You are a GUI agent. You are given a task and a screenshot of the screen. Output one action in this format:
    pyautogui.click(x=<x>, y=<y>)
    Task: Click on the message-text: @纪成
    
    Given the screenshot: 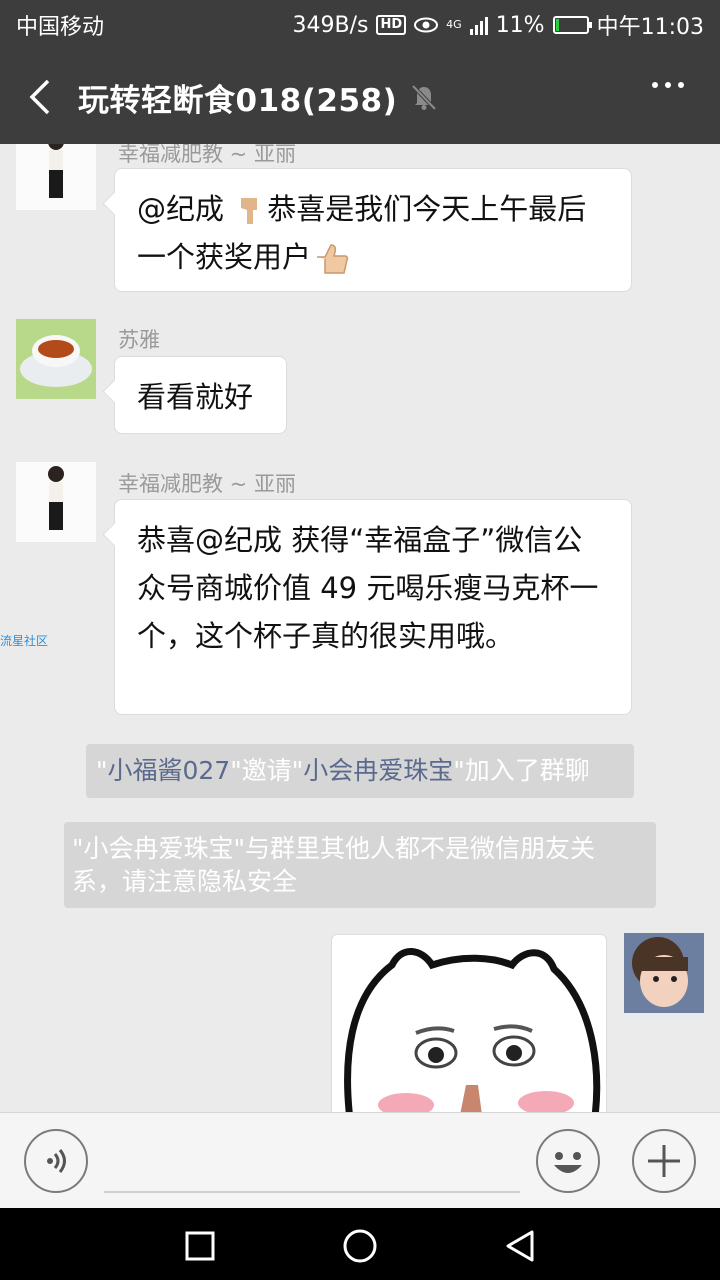 What is the action you would take?
    pyautogui.click(x=185, y=209)
    